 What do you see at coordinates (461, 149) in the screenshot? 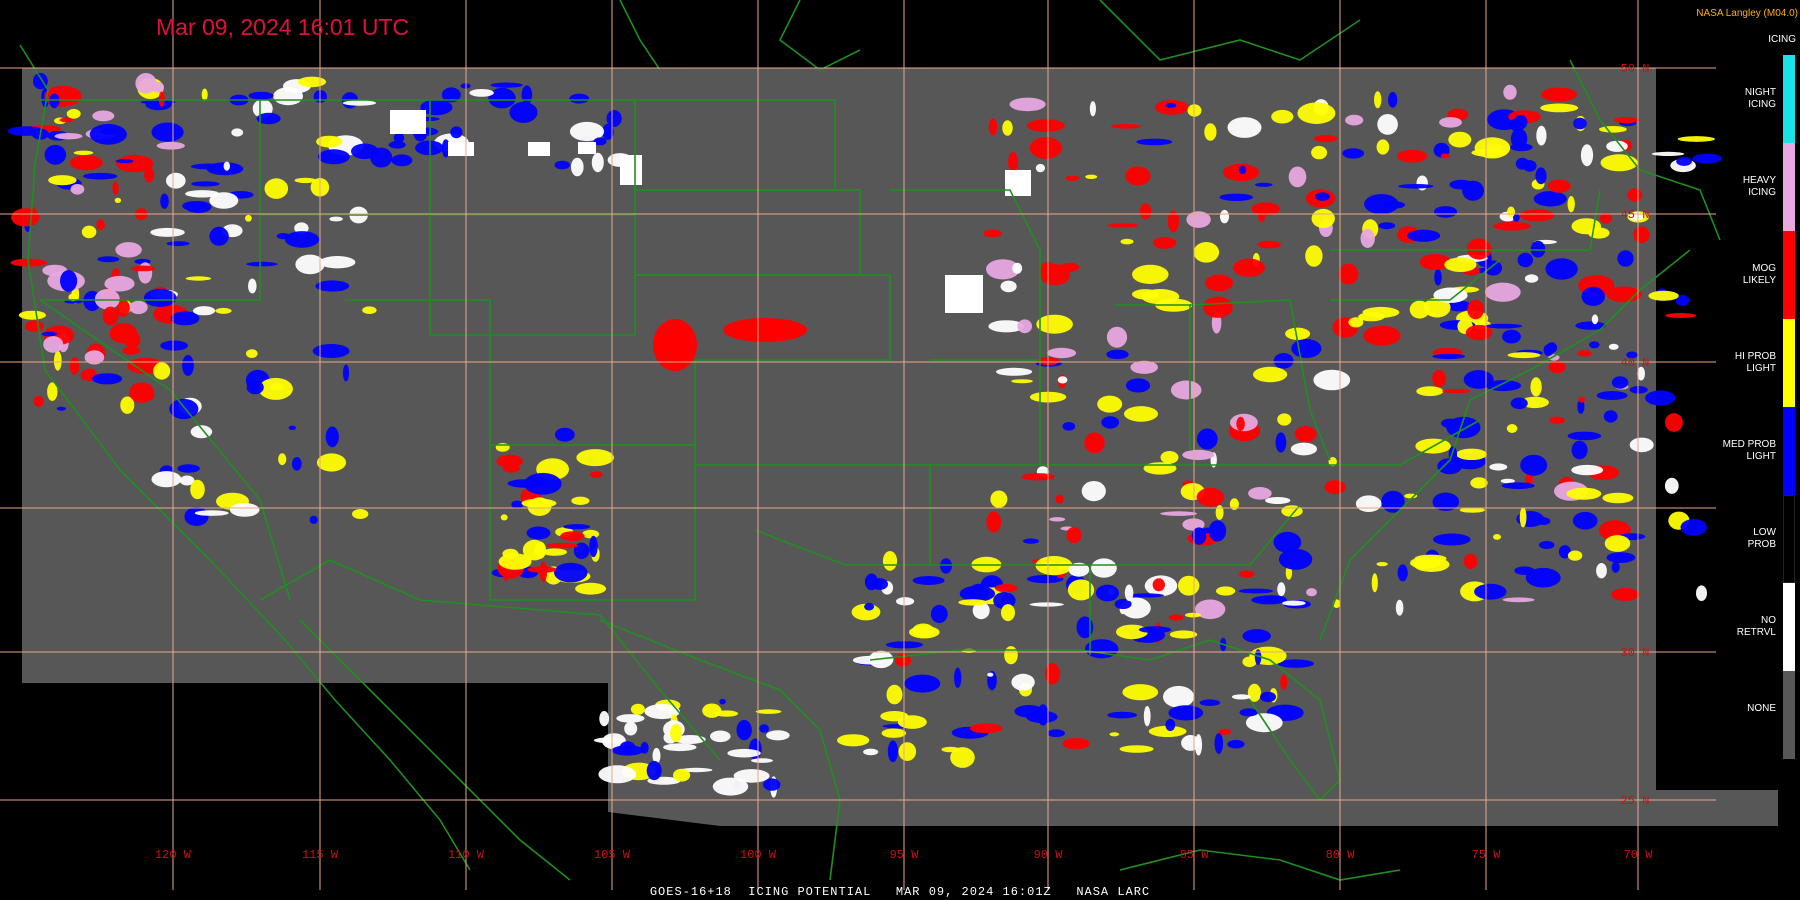
I see `no-retrieval-patch` at bounding box center [461, 149].